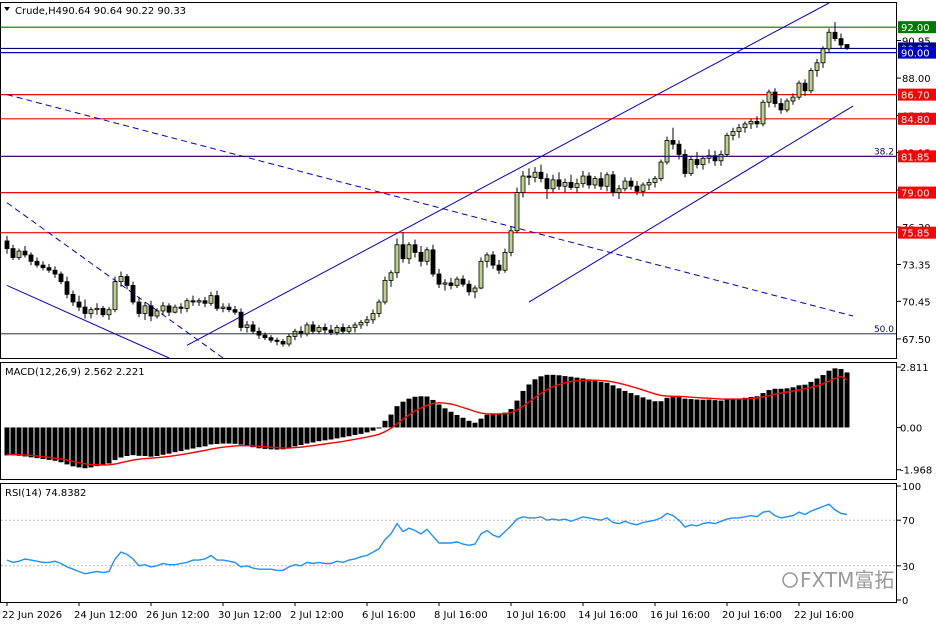  I want to click on macd-tick-label: -1.968, so click(916, 471).